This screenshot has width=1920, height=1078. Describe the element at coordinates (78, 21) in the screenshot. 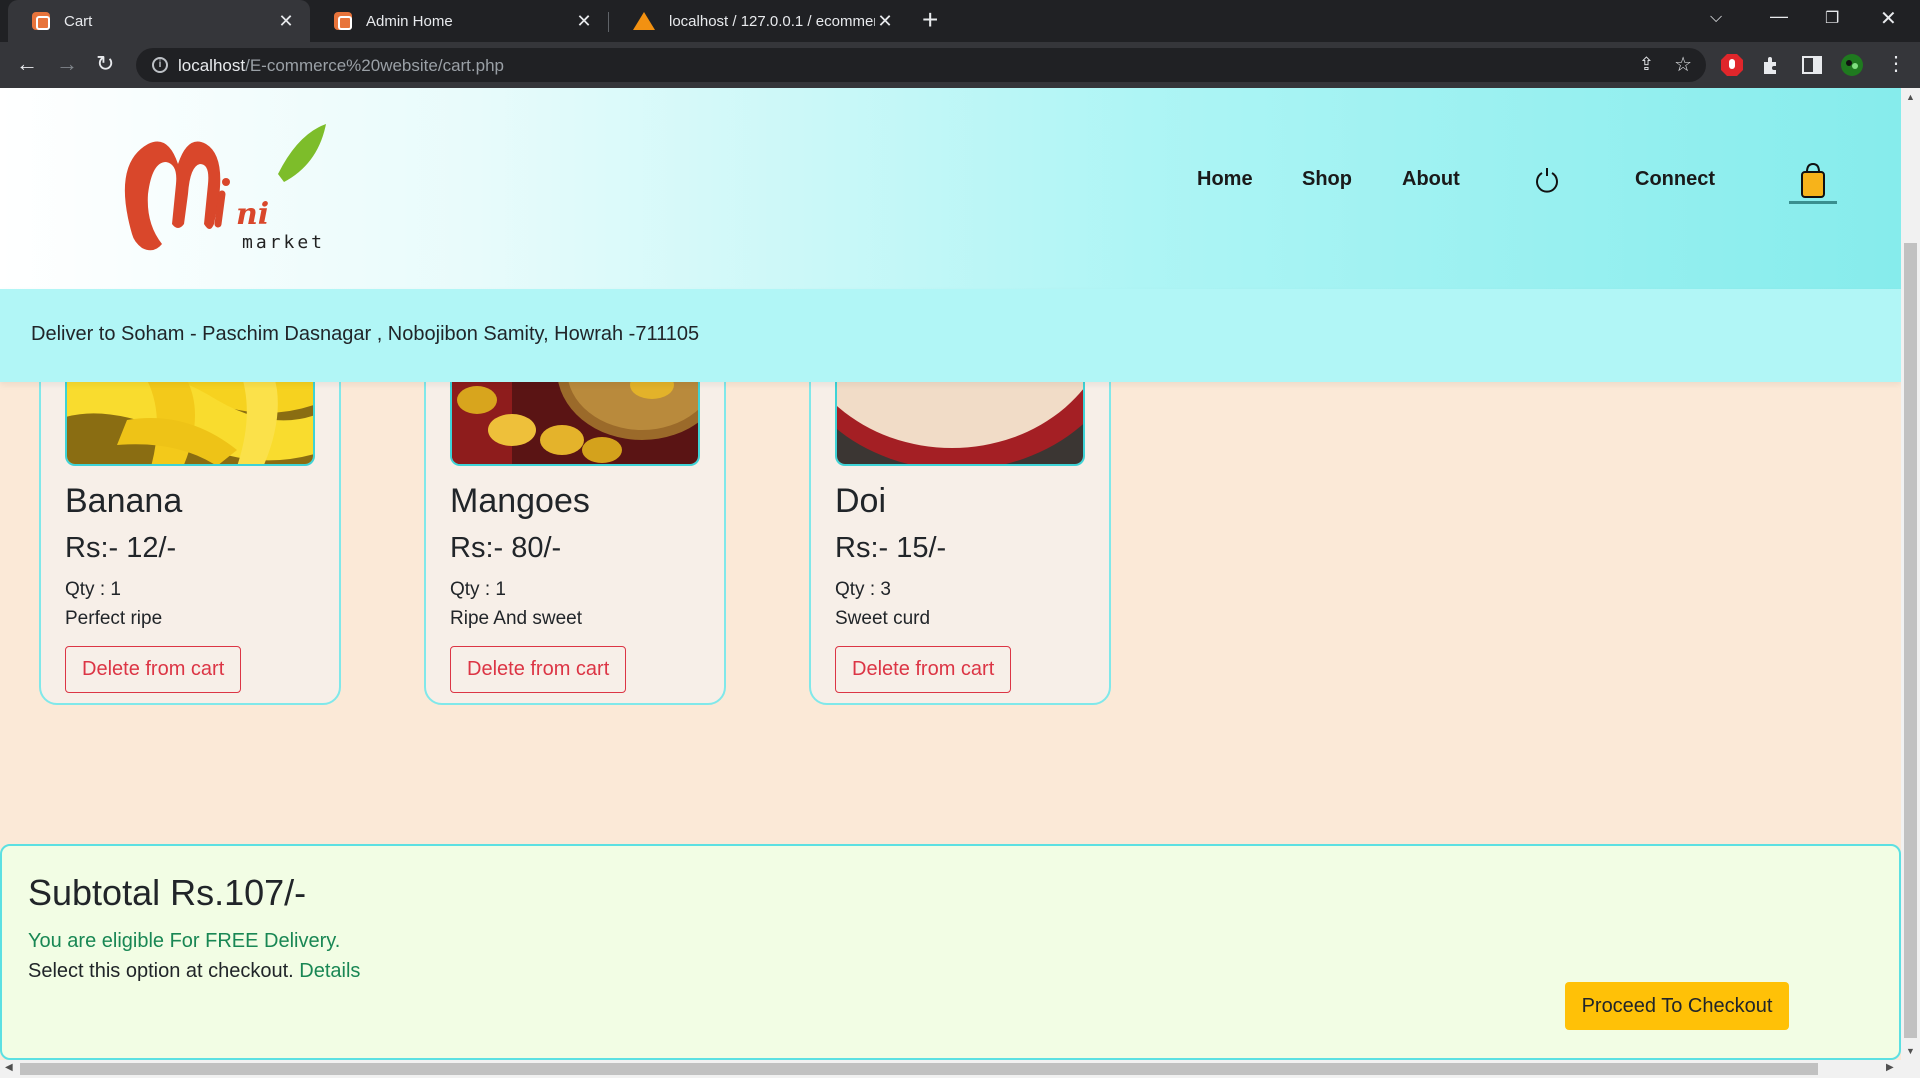

I see `tab-title: Cart` at that location.